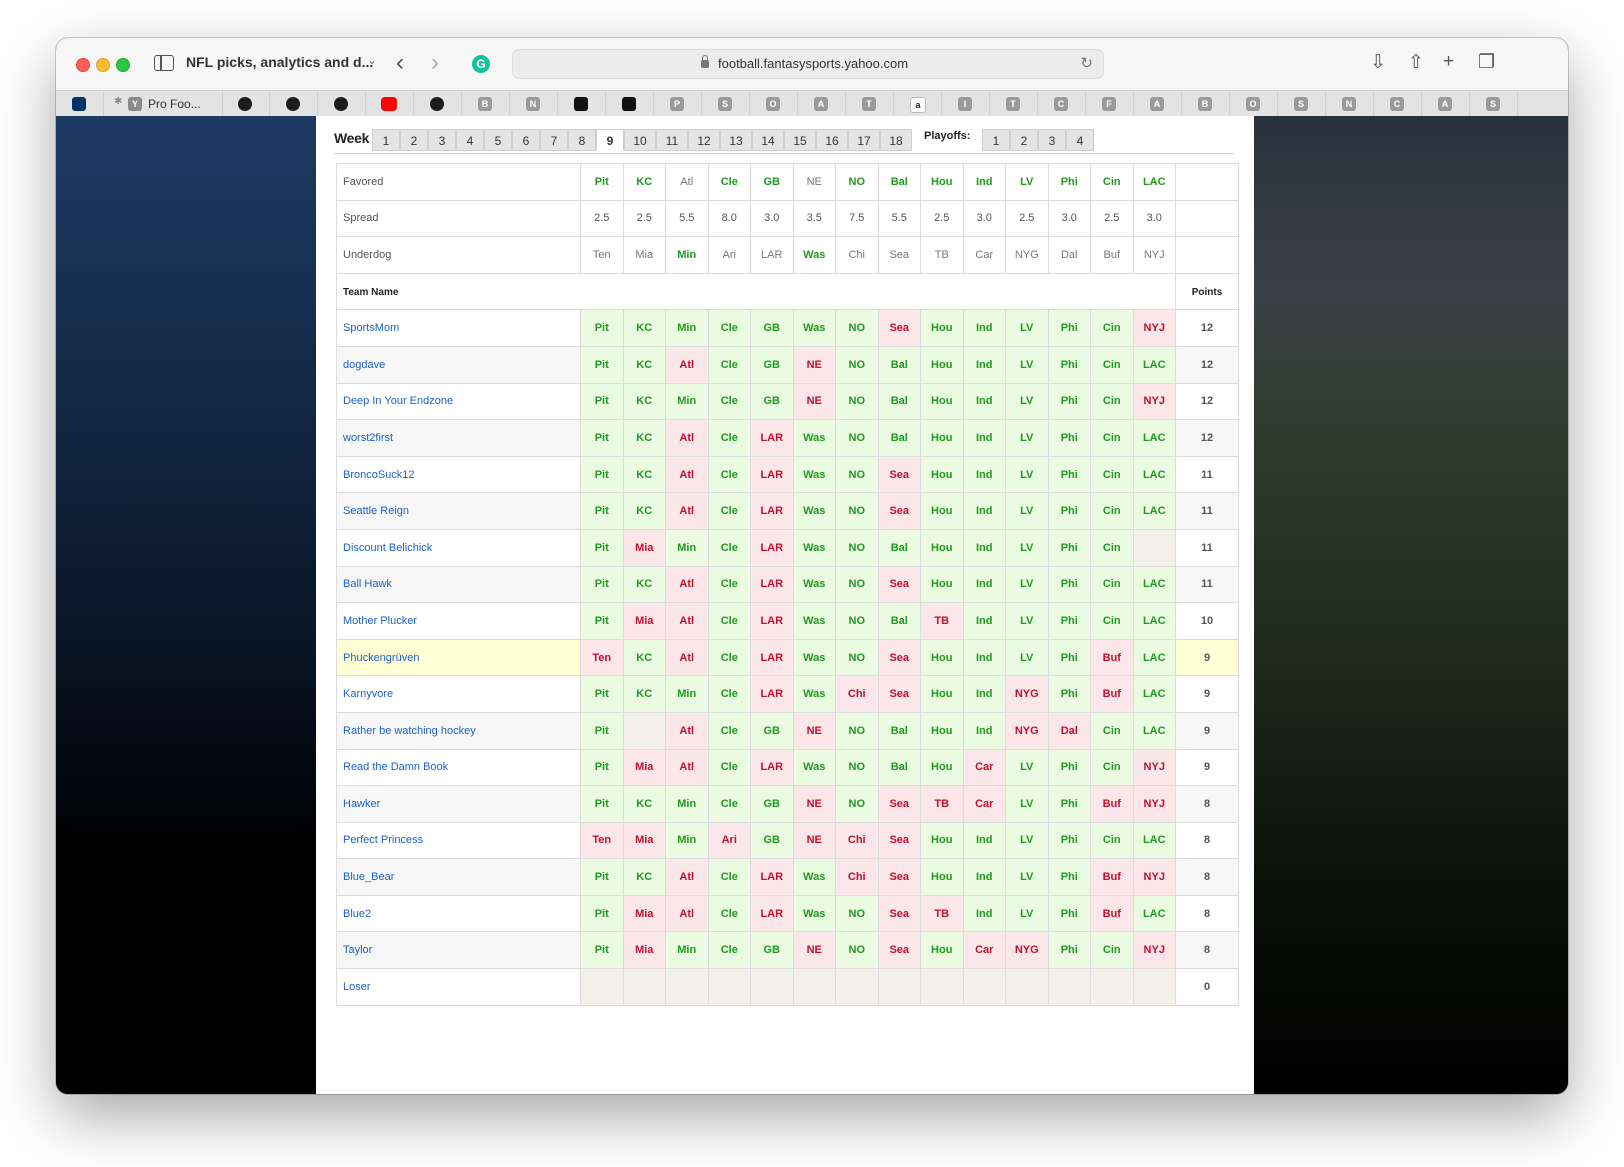  What do you see at coordinates (1486, 62) in the screenshot?
I see `tab-overview-icon: ❐` at bounding box center [1486, 62].